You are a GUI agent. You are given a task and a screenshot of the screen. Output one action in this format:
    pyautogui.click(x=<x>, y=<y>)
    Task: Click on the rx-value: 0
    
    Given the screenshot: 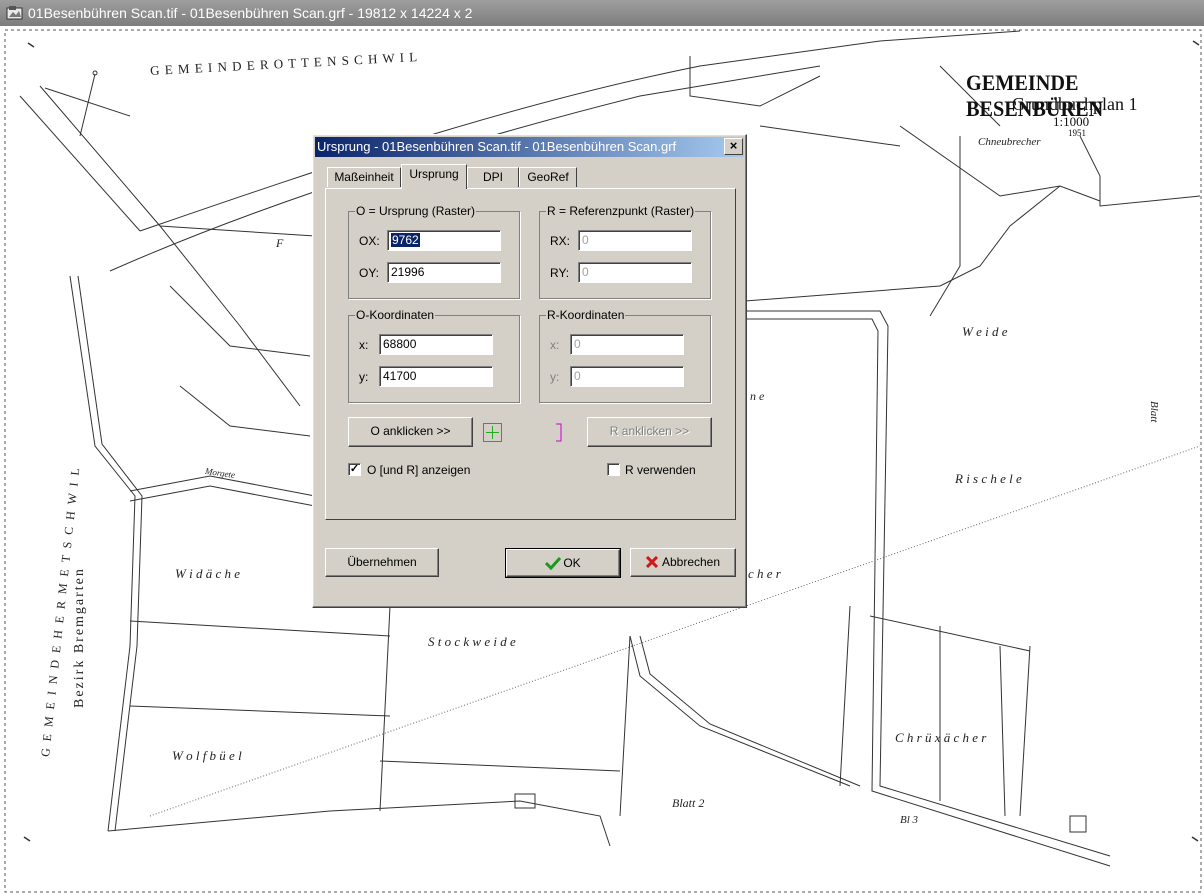 What is the action you would take?
    pyautogui.click(x=585, y=240)
    